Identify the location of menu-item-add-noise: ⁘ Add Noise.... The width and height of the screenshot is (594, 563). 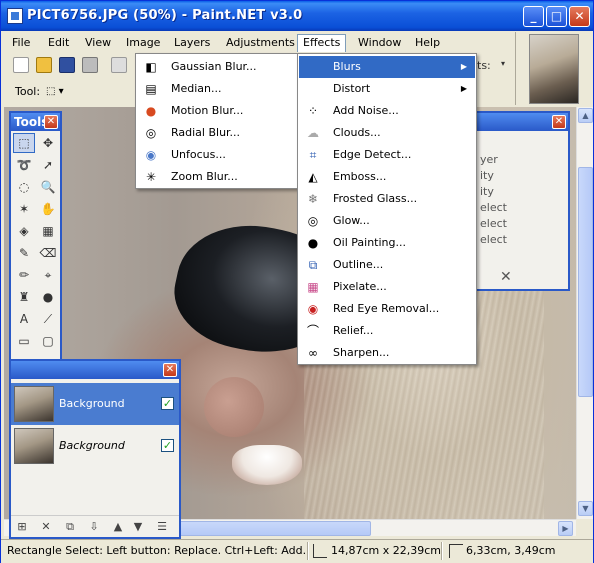
(387, 111).